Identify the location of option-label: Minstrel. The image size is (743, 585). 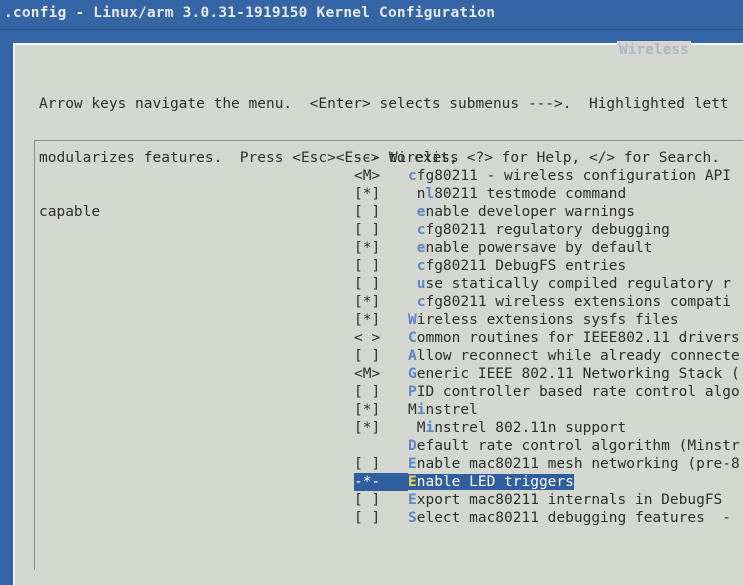
(443, 410).